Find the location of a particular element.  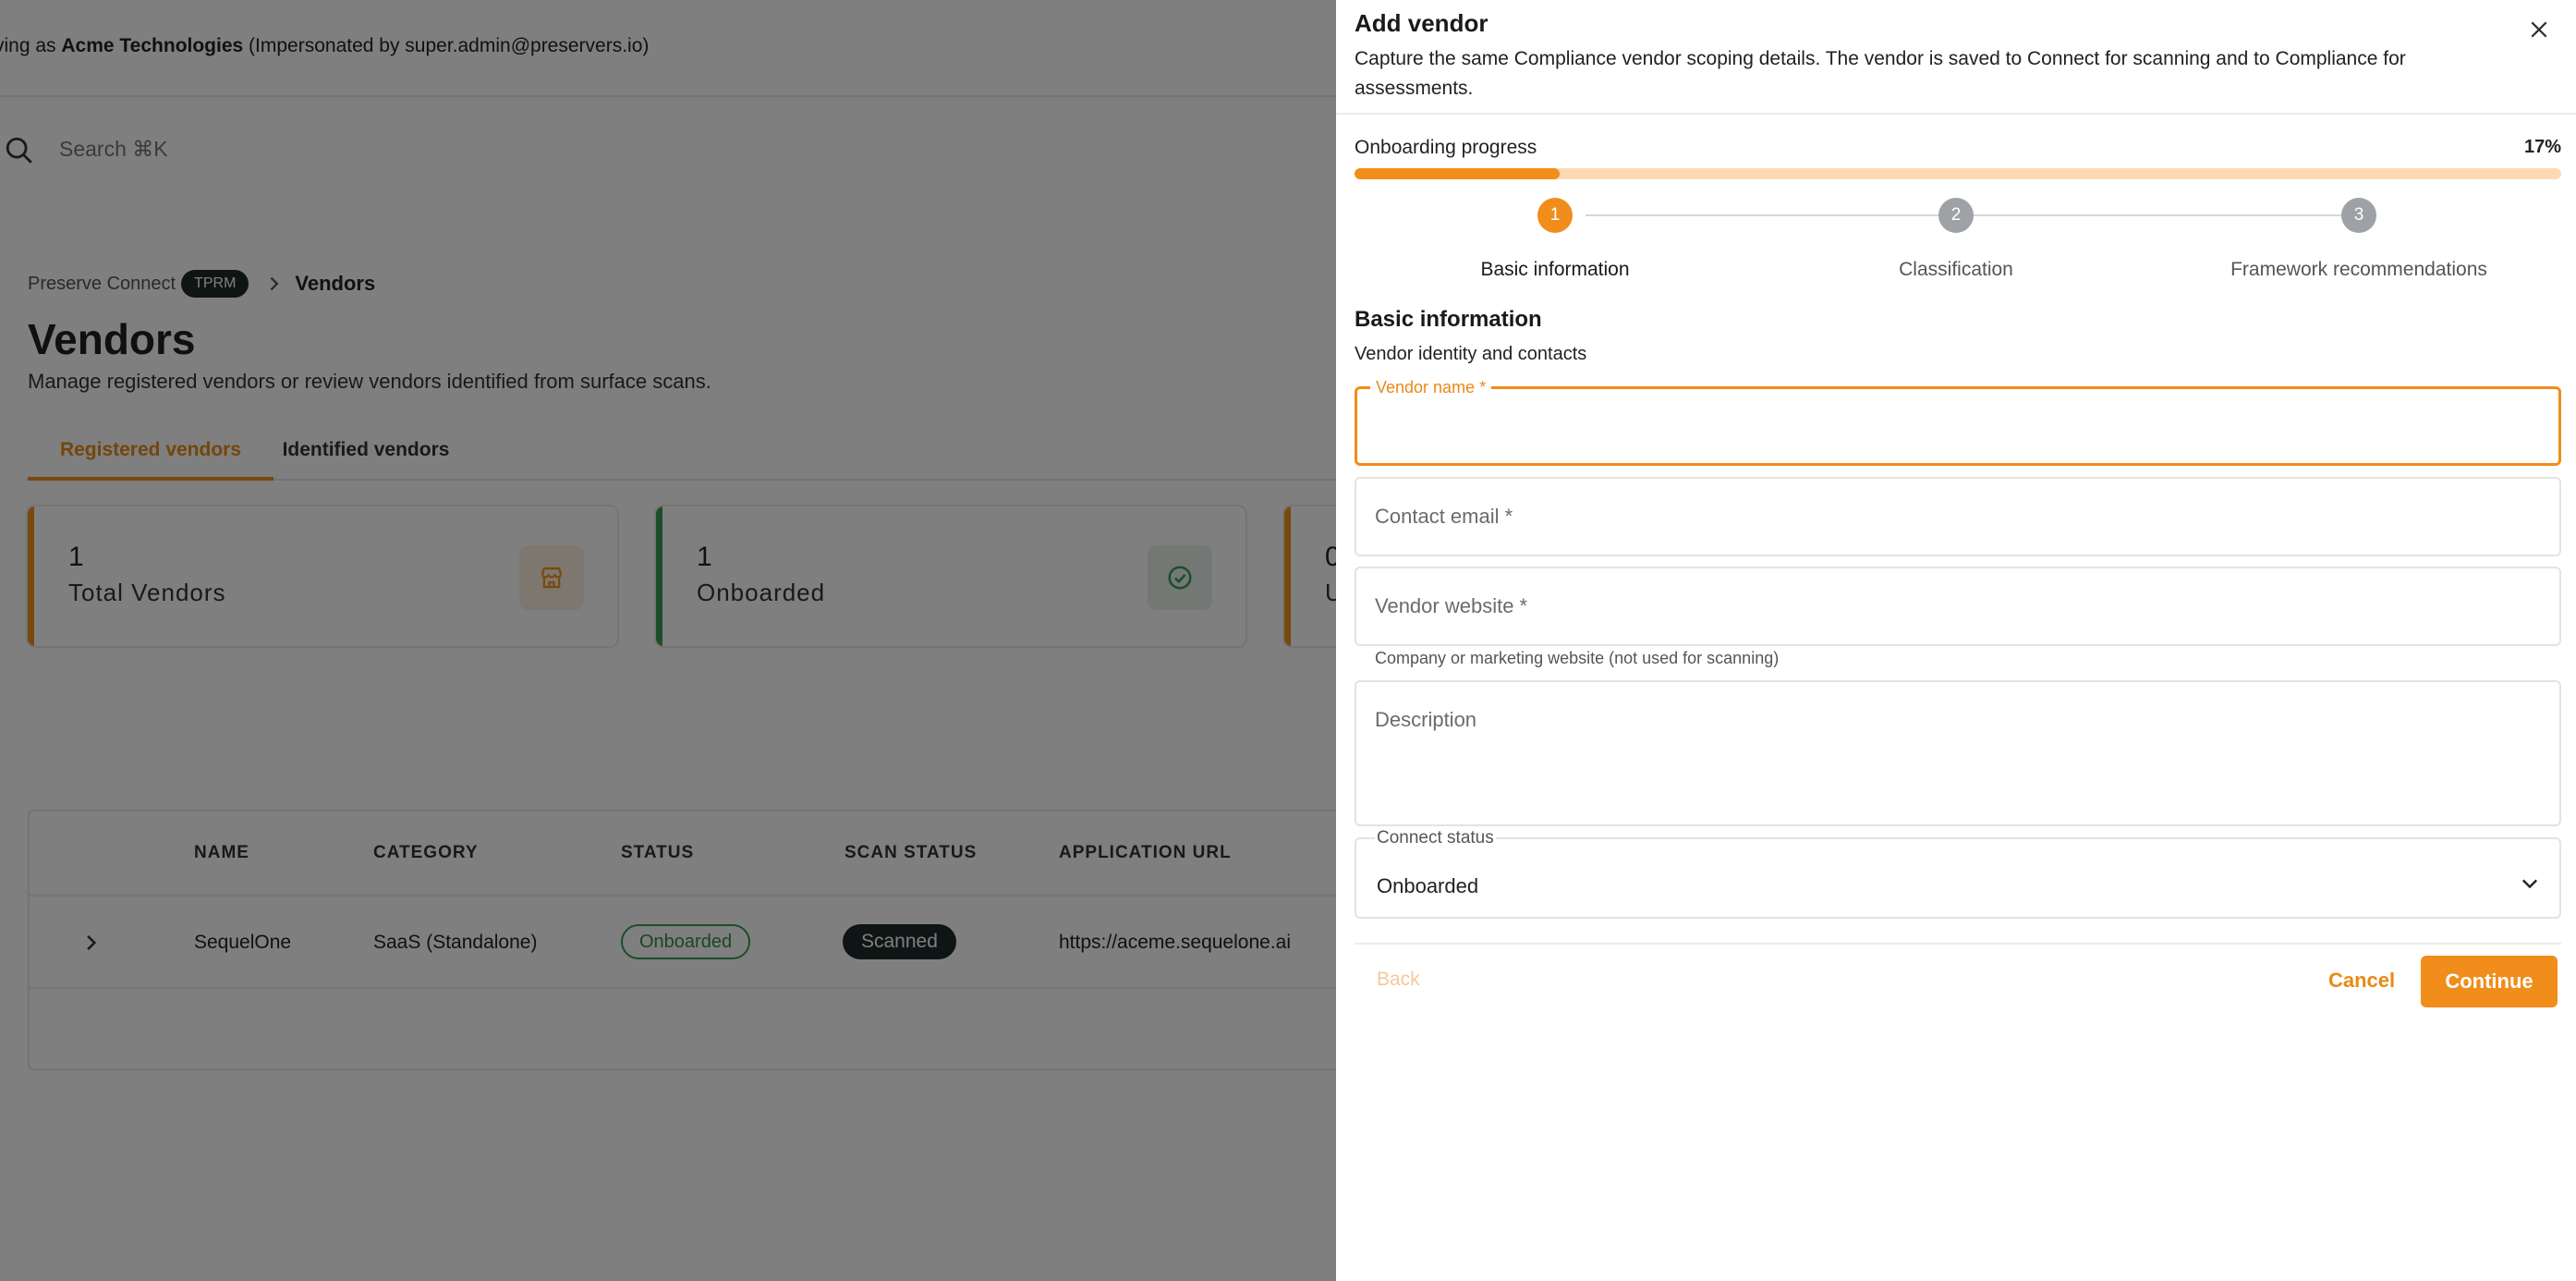

progress-fill is located at coordinates (1458, 174).